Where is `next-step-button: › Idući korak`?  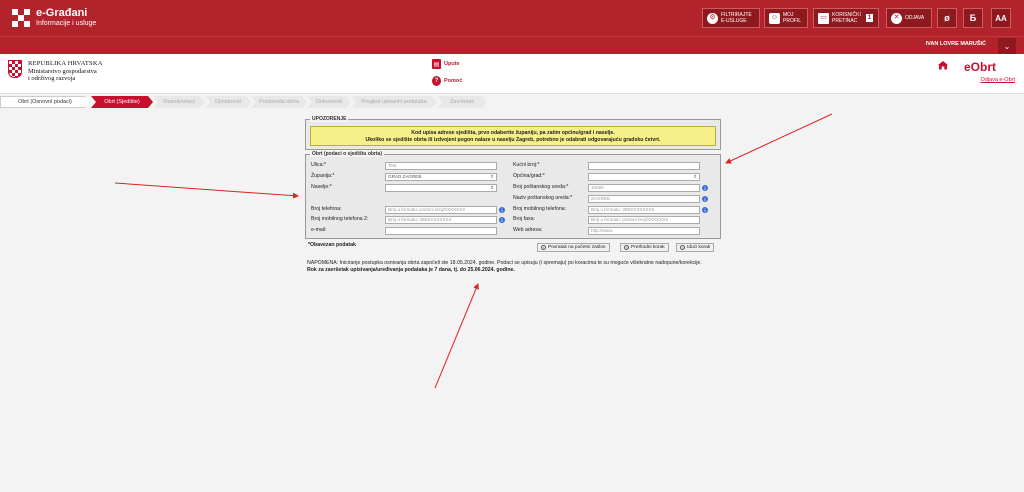
next-step-button: › Idući korak is located at coordinates (695, 247).